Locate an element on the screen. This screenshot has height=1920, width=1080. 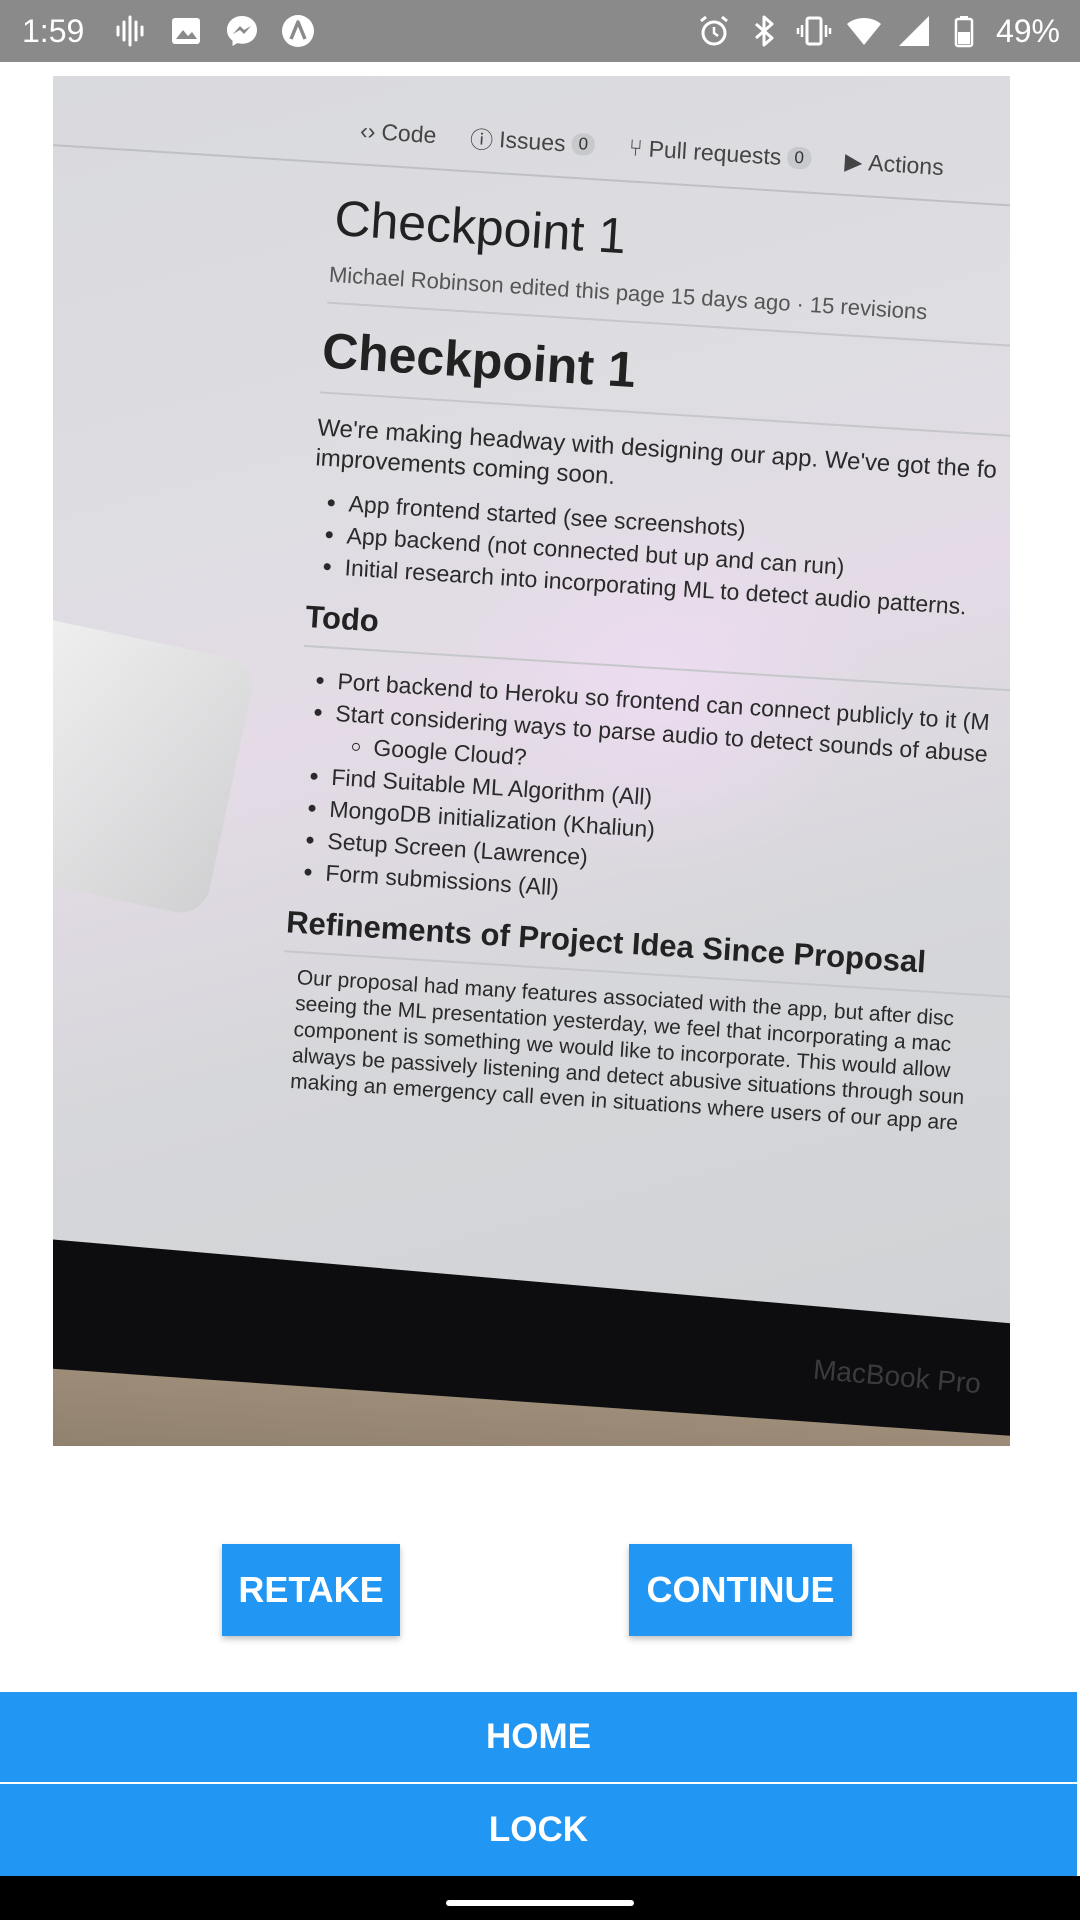
alarm-icon is located at coordinates (714, 30).